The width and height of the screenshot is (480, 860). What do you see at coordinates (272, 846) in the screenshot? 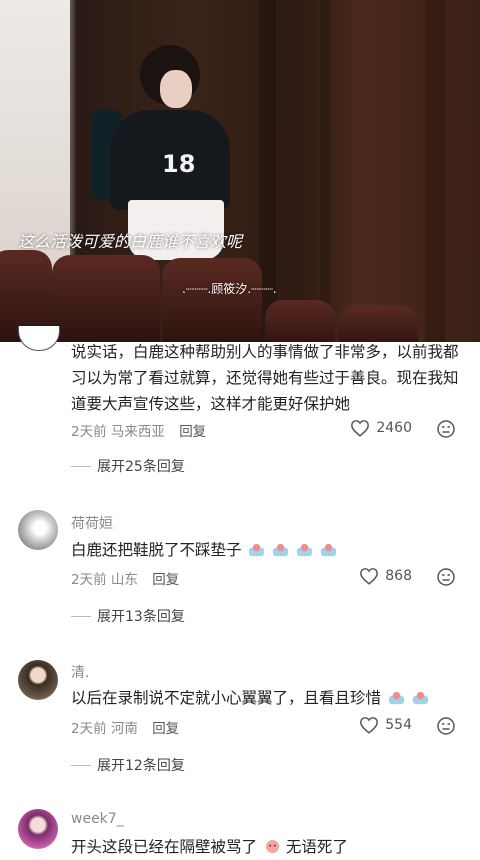
I see `angry-face-icon` at bounding box center [272, 846].